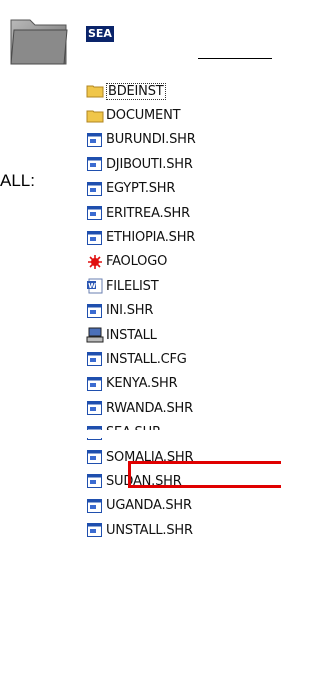 The height and width of the screenshot is (675, 320). I want to click on file-name: INSTALL.CFG, so click(146, 359).